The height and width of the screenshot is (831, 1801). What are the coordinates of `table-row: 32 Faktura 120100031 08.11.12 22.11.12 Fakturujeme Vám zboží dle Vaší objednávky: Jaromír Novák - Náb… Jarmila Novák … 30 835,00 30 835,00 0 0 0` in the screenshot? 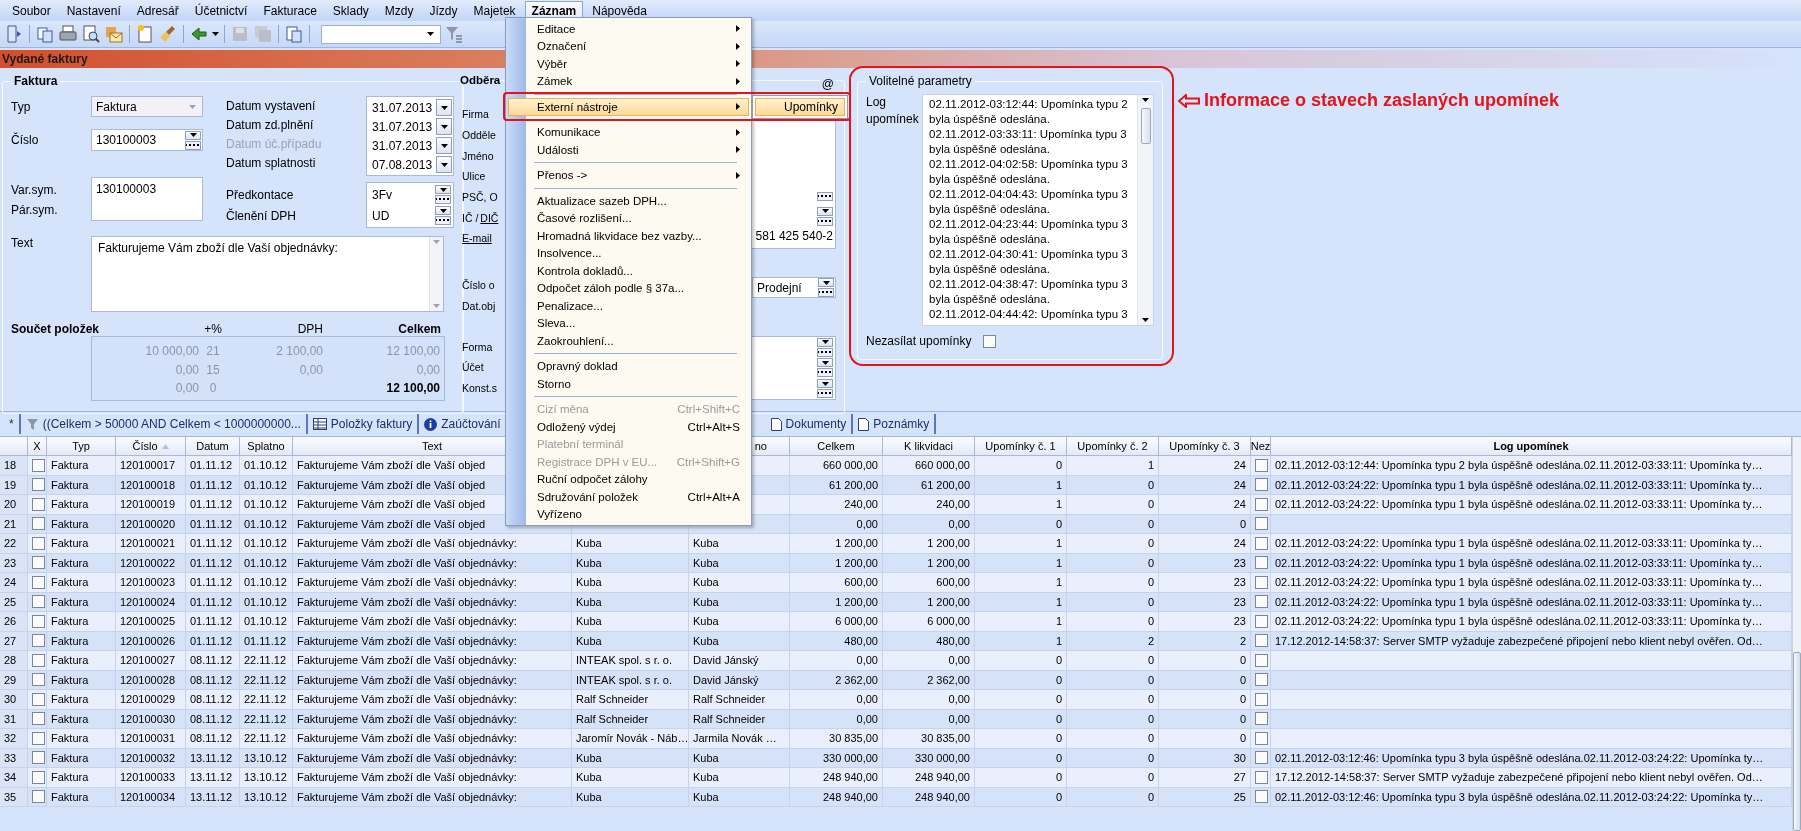 It's located at (896, 739).